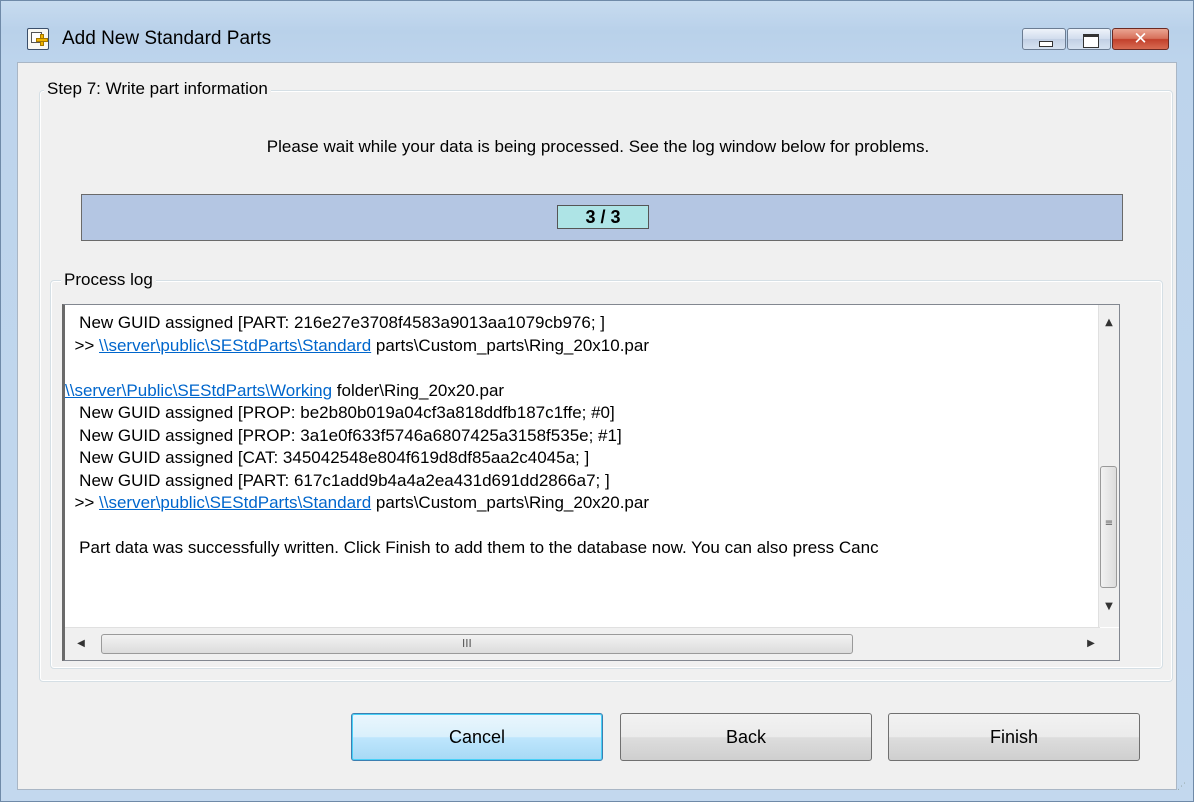  What do you see at coordinates (108, 280) in the screenshot?
I see `log-label: Process log` at bounding box center [108, 280].